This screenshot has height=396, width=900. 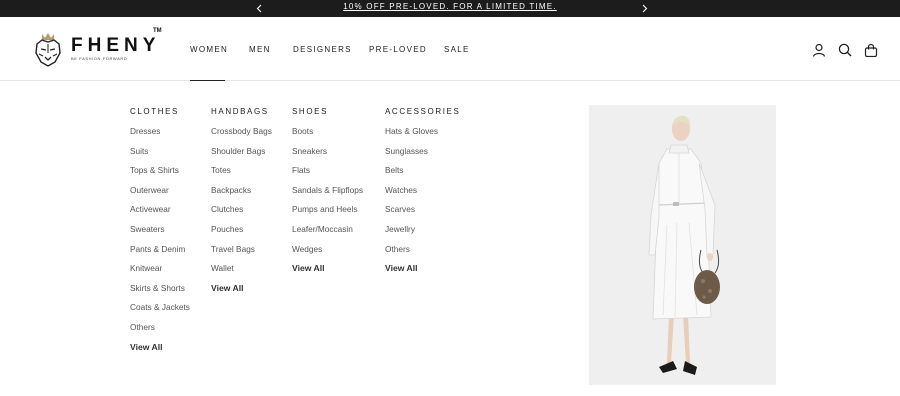 I want to click on promo-image, so click(x=682, y=245).